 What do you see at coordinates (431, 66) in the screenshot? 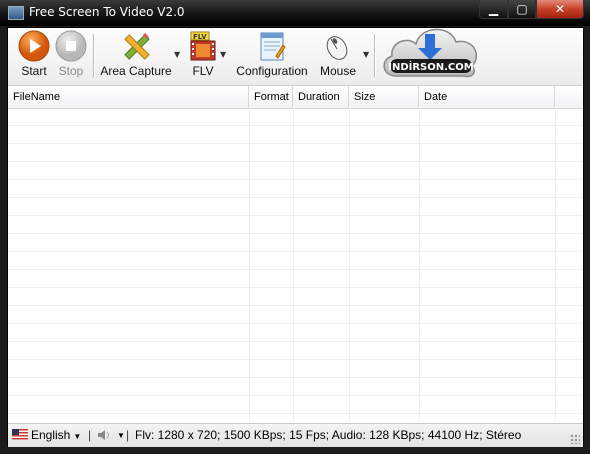
I see `logo-text: İNDİRSON.COM` at bounding box center [431, 66].